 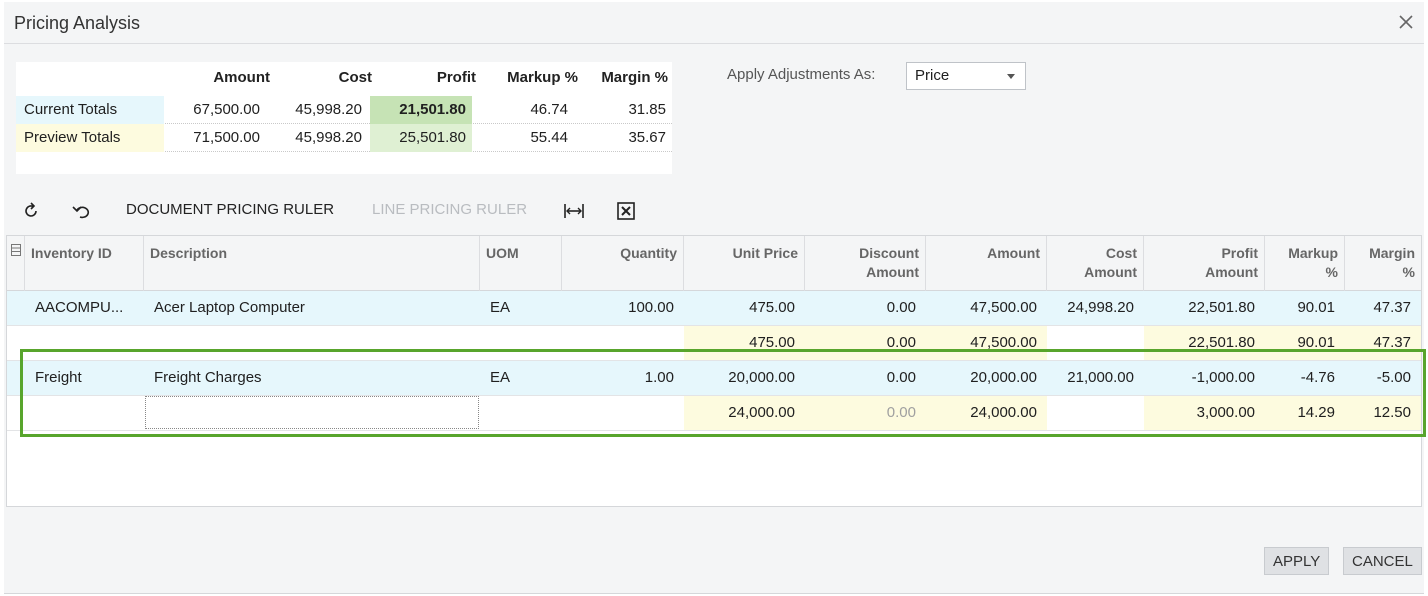 I want to click on cell-description: Freight Charges, so click(x=312, y=378).